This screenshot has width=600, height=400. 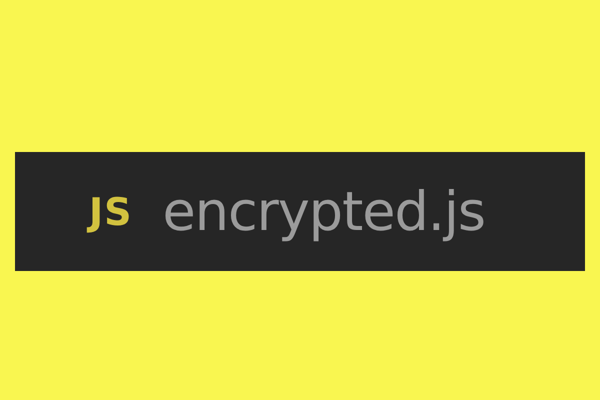 I want to click on filename: encrypted.js, so click(x=324, y=211).